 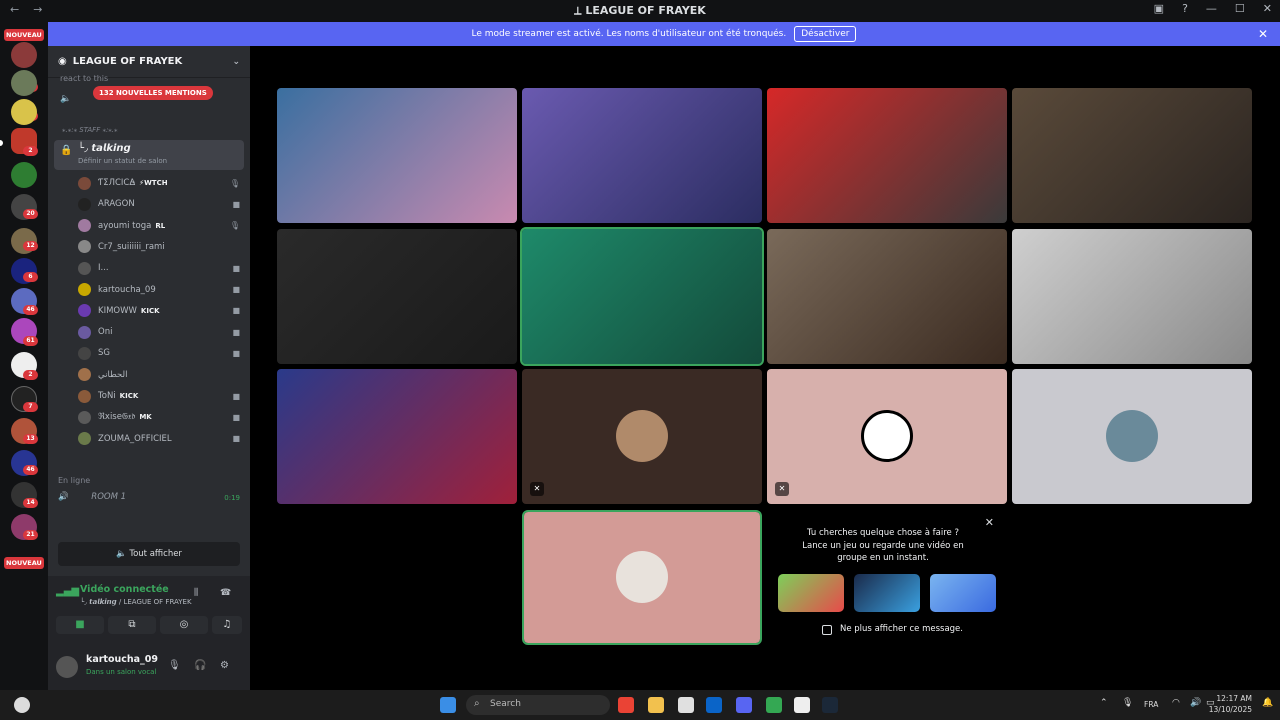 I want to click on headphones-icon: 🎧, so click(x=200, y=665).